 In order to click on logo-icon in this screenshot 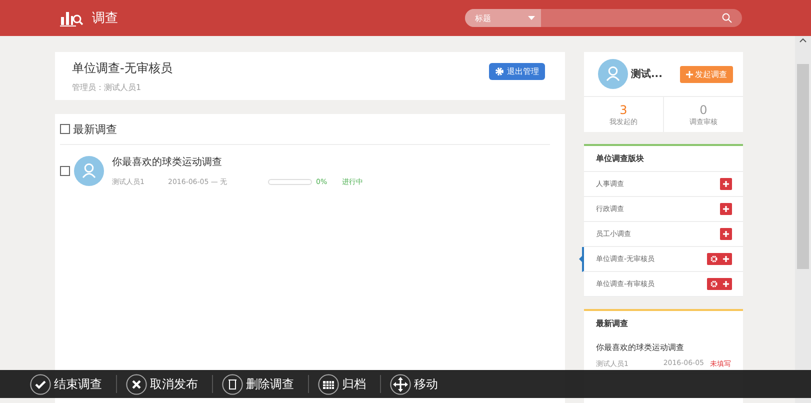, I will do `click(72, 18)`.